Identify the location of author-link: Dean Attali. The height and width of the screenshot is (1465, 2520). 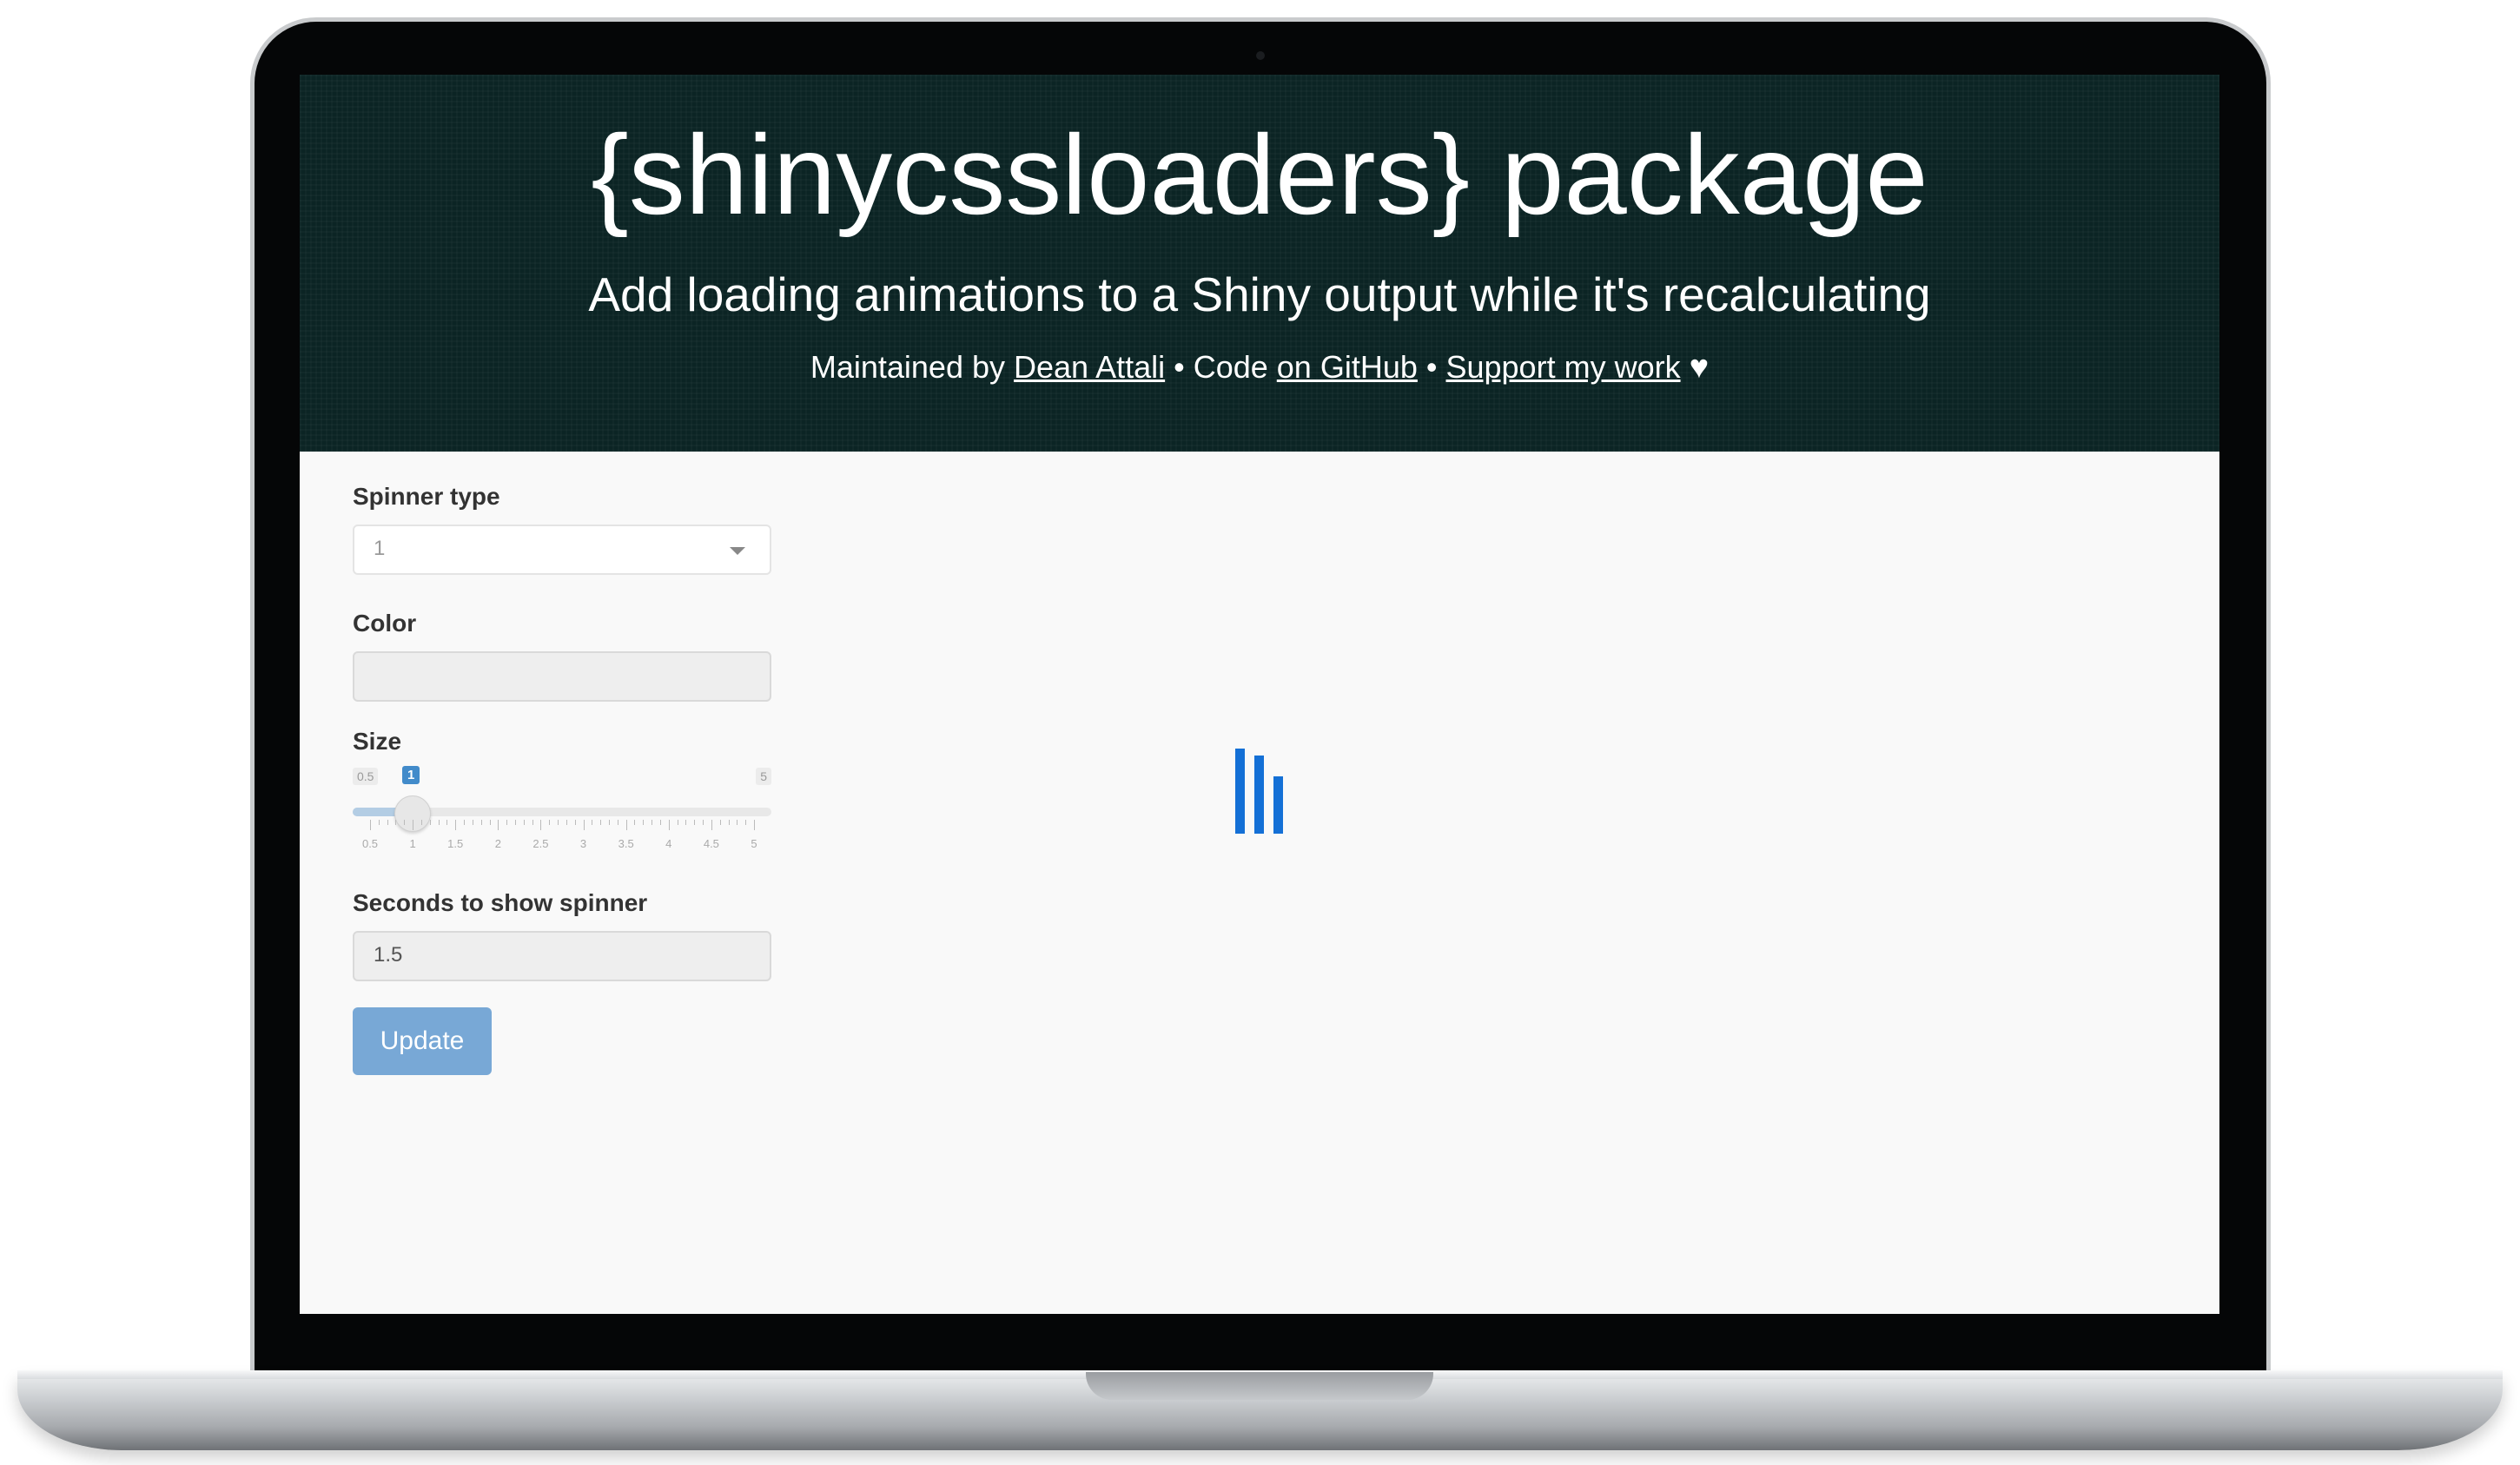
(1089, 367).